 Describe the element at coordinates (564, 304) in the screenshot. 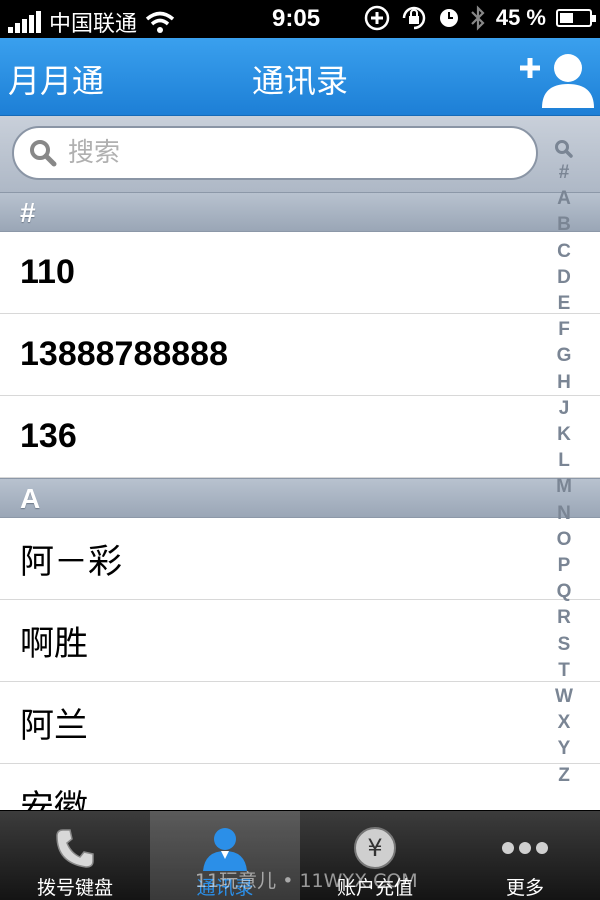

I see `index-letter: E` at that location.